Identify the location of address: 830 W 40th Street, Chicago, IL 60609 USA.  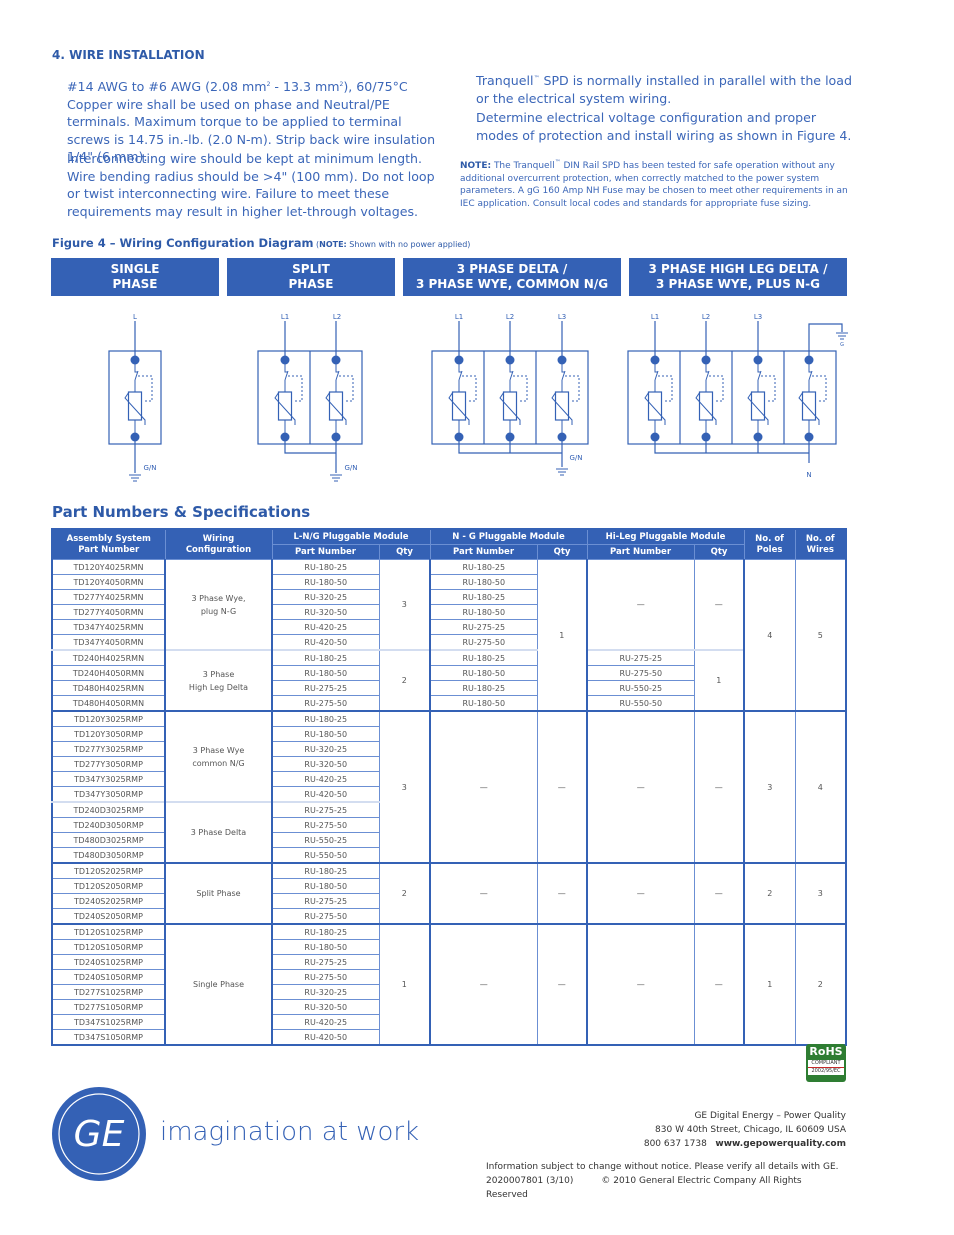
(750, 1130).